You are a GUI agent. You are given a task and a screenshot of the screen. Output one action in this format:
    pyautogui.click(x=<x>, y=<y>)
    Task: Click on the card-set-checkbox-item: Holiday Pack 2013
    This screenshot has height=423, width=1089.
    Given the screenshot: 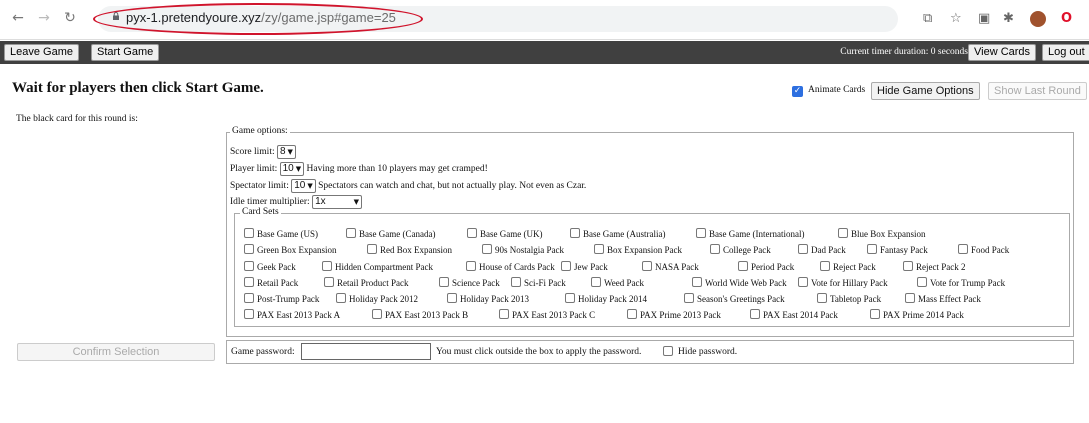 What is the action you would take?
    pyautogui.click(x=488, y=298)
    